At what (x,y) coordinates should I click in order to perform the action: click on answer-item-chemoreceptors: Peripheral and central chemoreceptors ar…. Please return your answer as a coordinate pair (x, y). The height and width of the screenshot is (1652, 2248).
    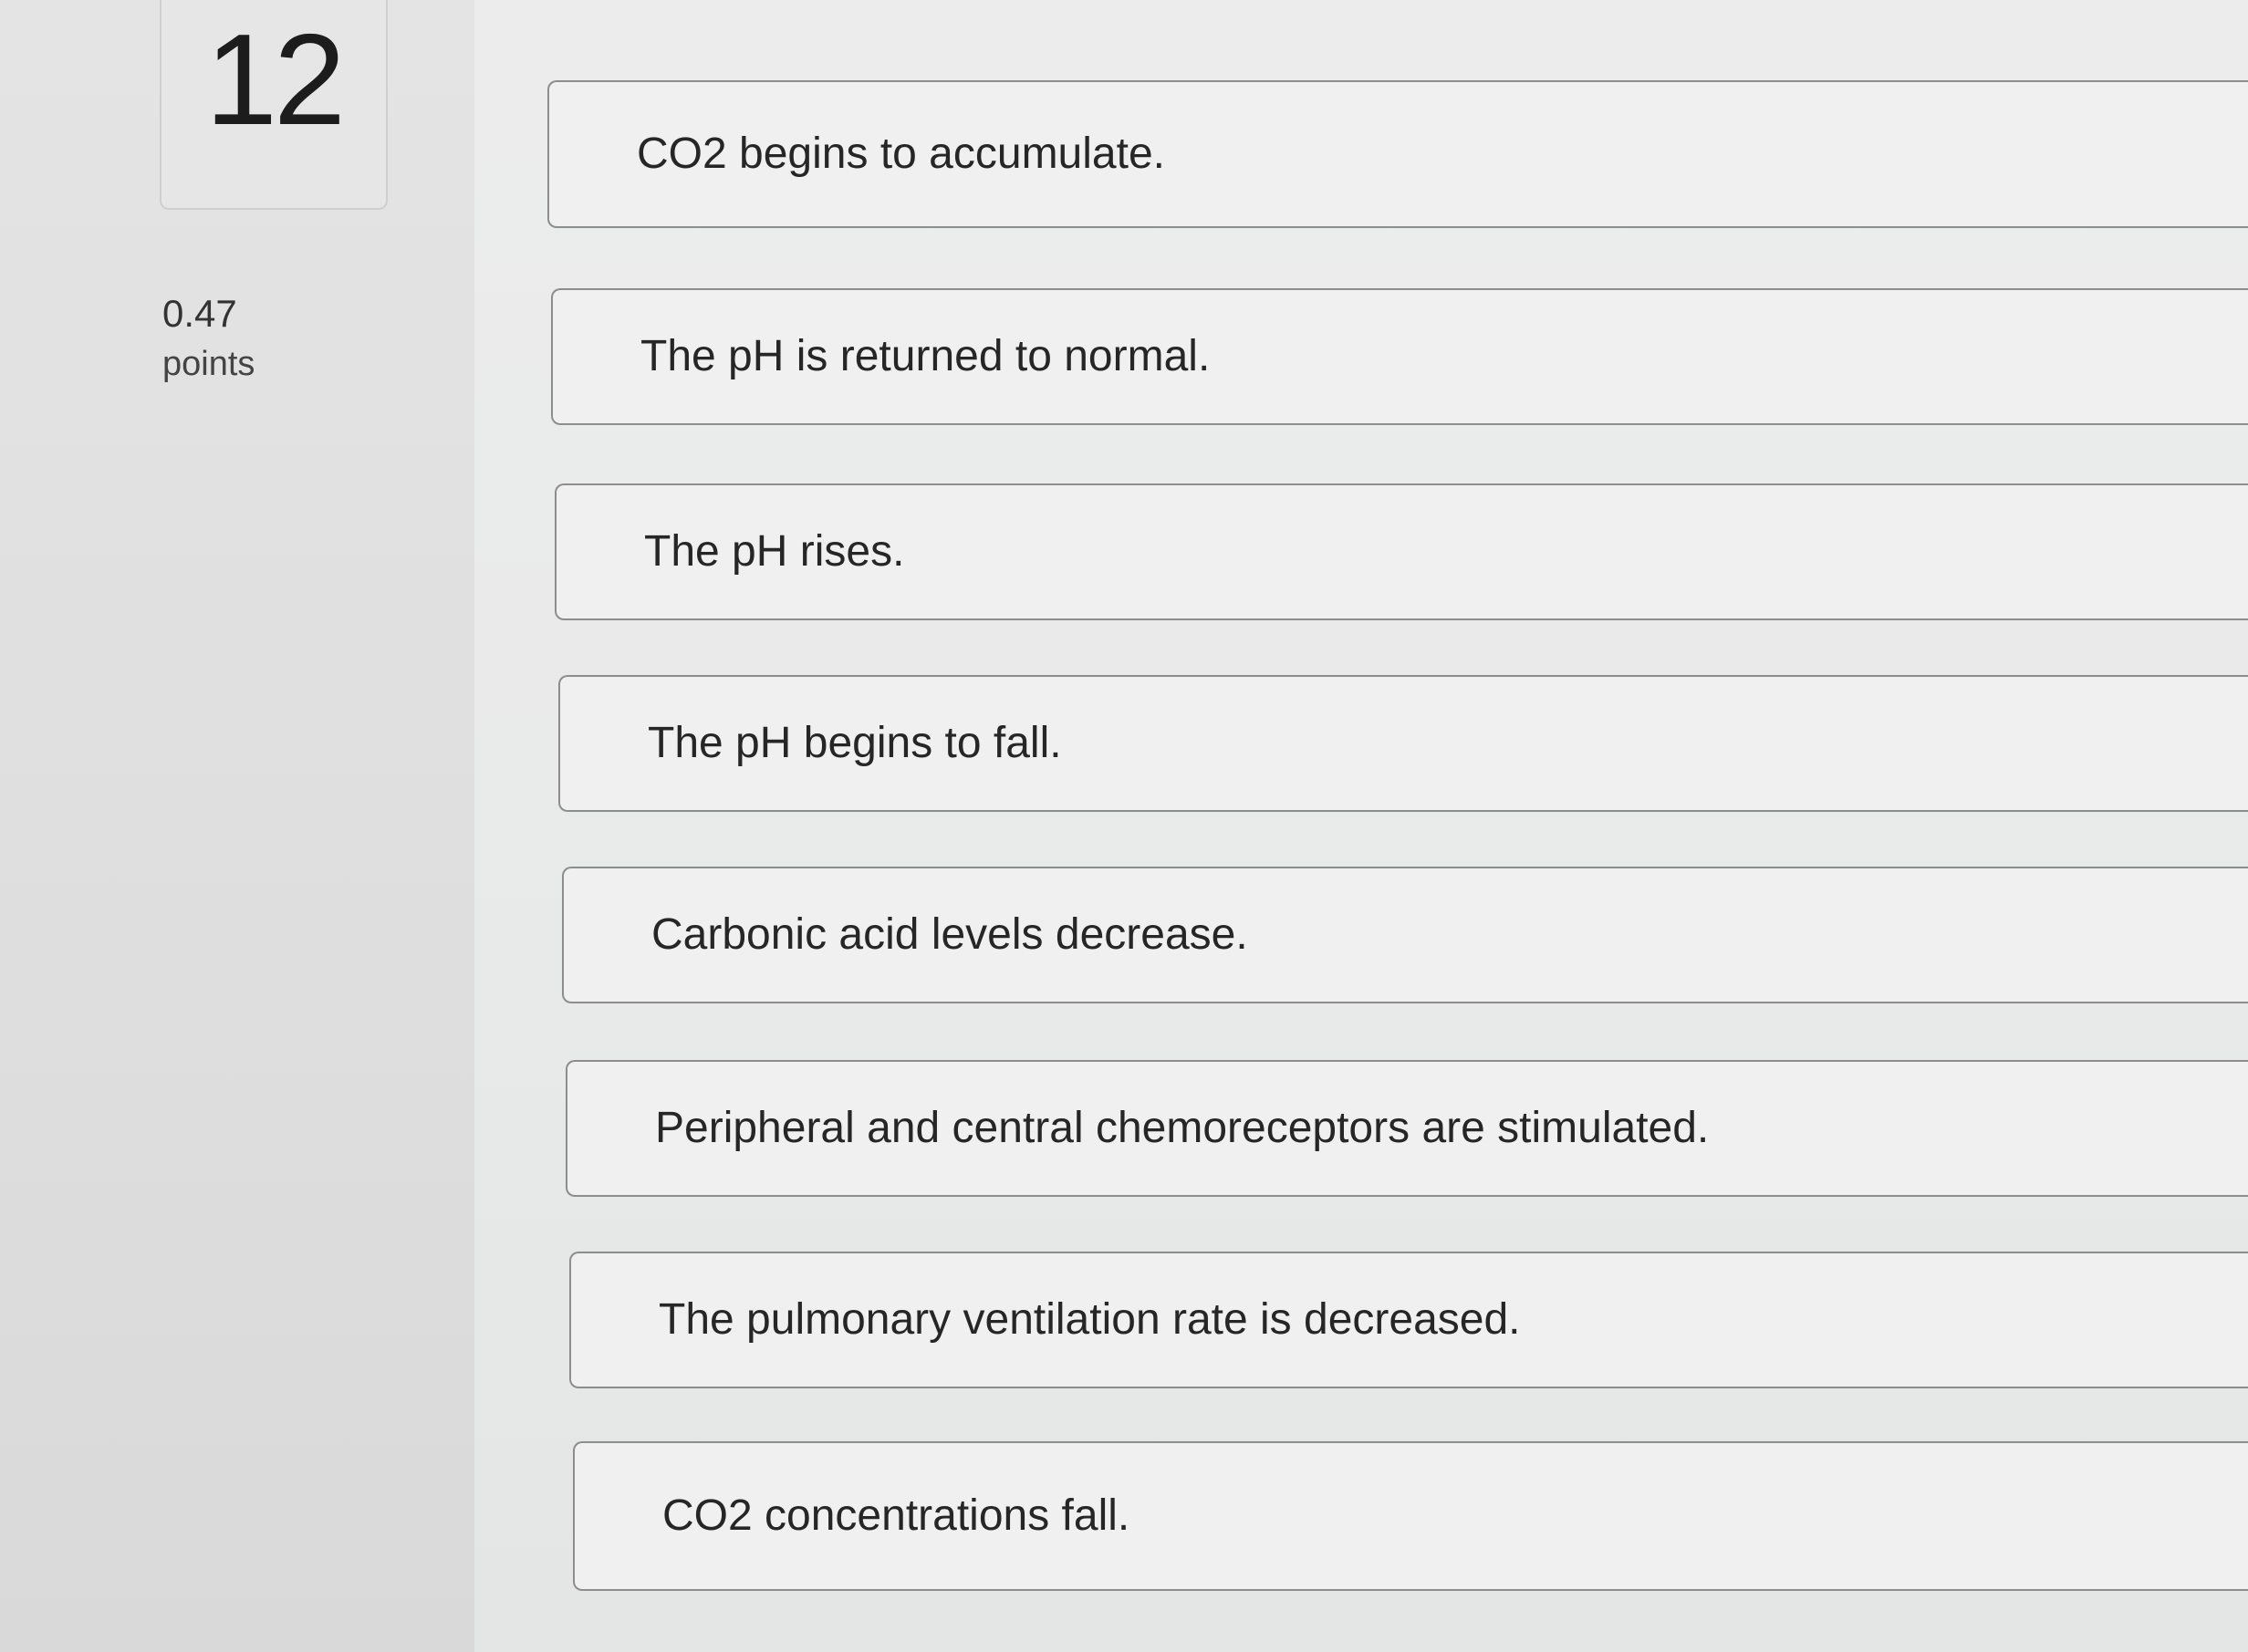
    Looking at the image, I should click on (1407, 1129).